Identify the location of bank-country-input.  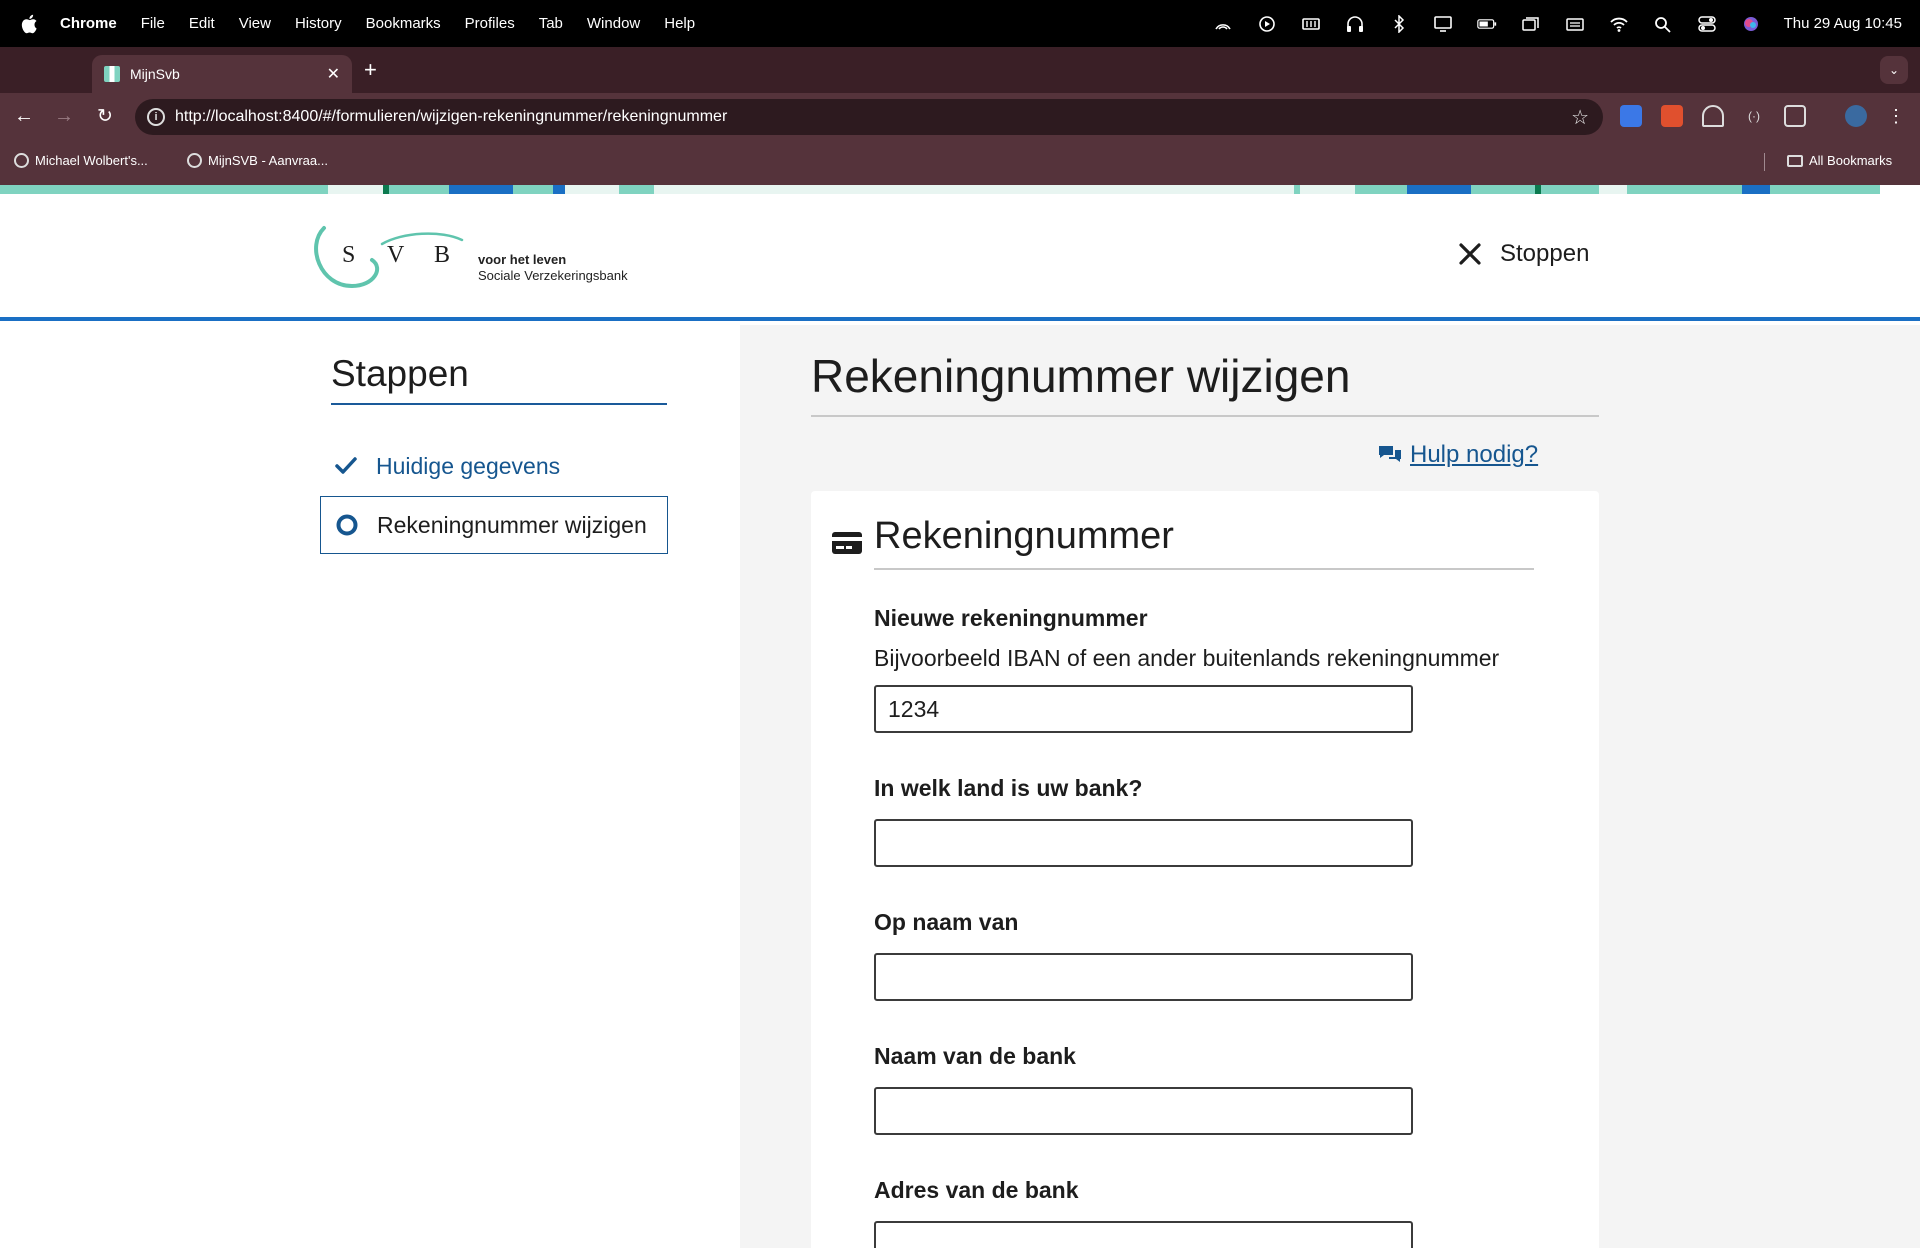
(1143, 843).